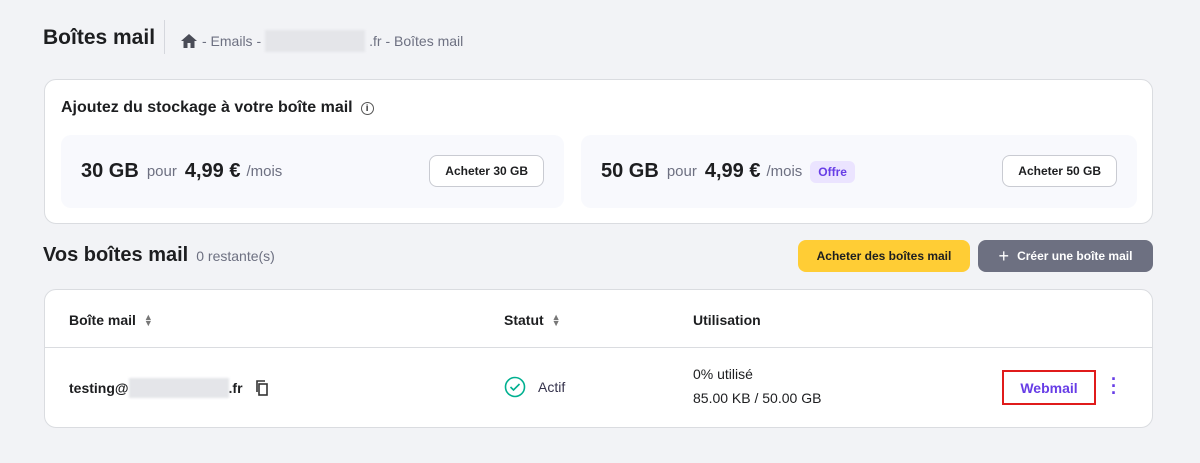 This screenshot has height=463, width=1200. Describe the element at coordinates (1114, 386) in the screenshot. I see `more-options-icon: · · ·` at that location.